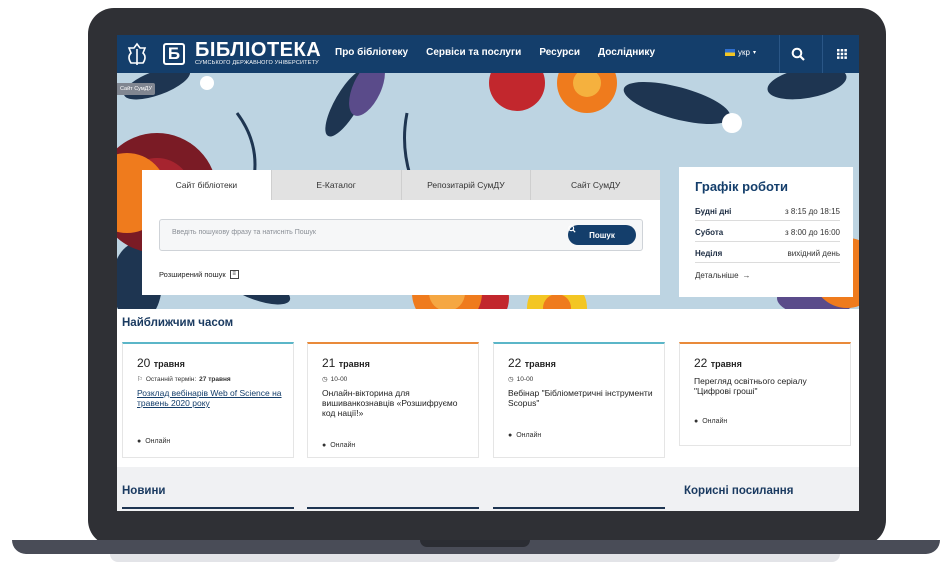 This screenshot has width=951, height=564. I want to click on schedule-title: Графік роботи, so click(742, 186).